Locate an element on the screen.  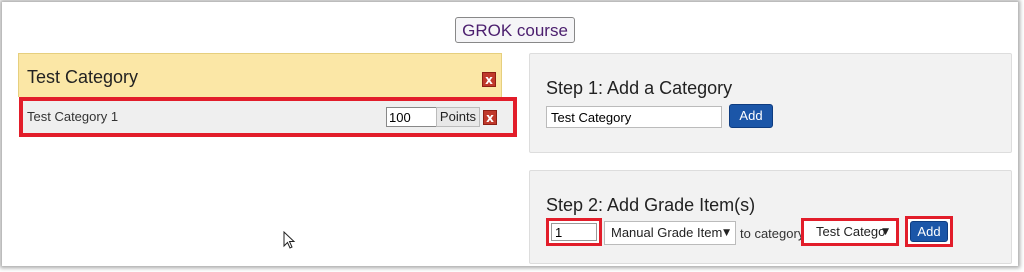
step2-title: Step 2: Add Grade Item(s) is located at coordinates (651, 205).